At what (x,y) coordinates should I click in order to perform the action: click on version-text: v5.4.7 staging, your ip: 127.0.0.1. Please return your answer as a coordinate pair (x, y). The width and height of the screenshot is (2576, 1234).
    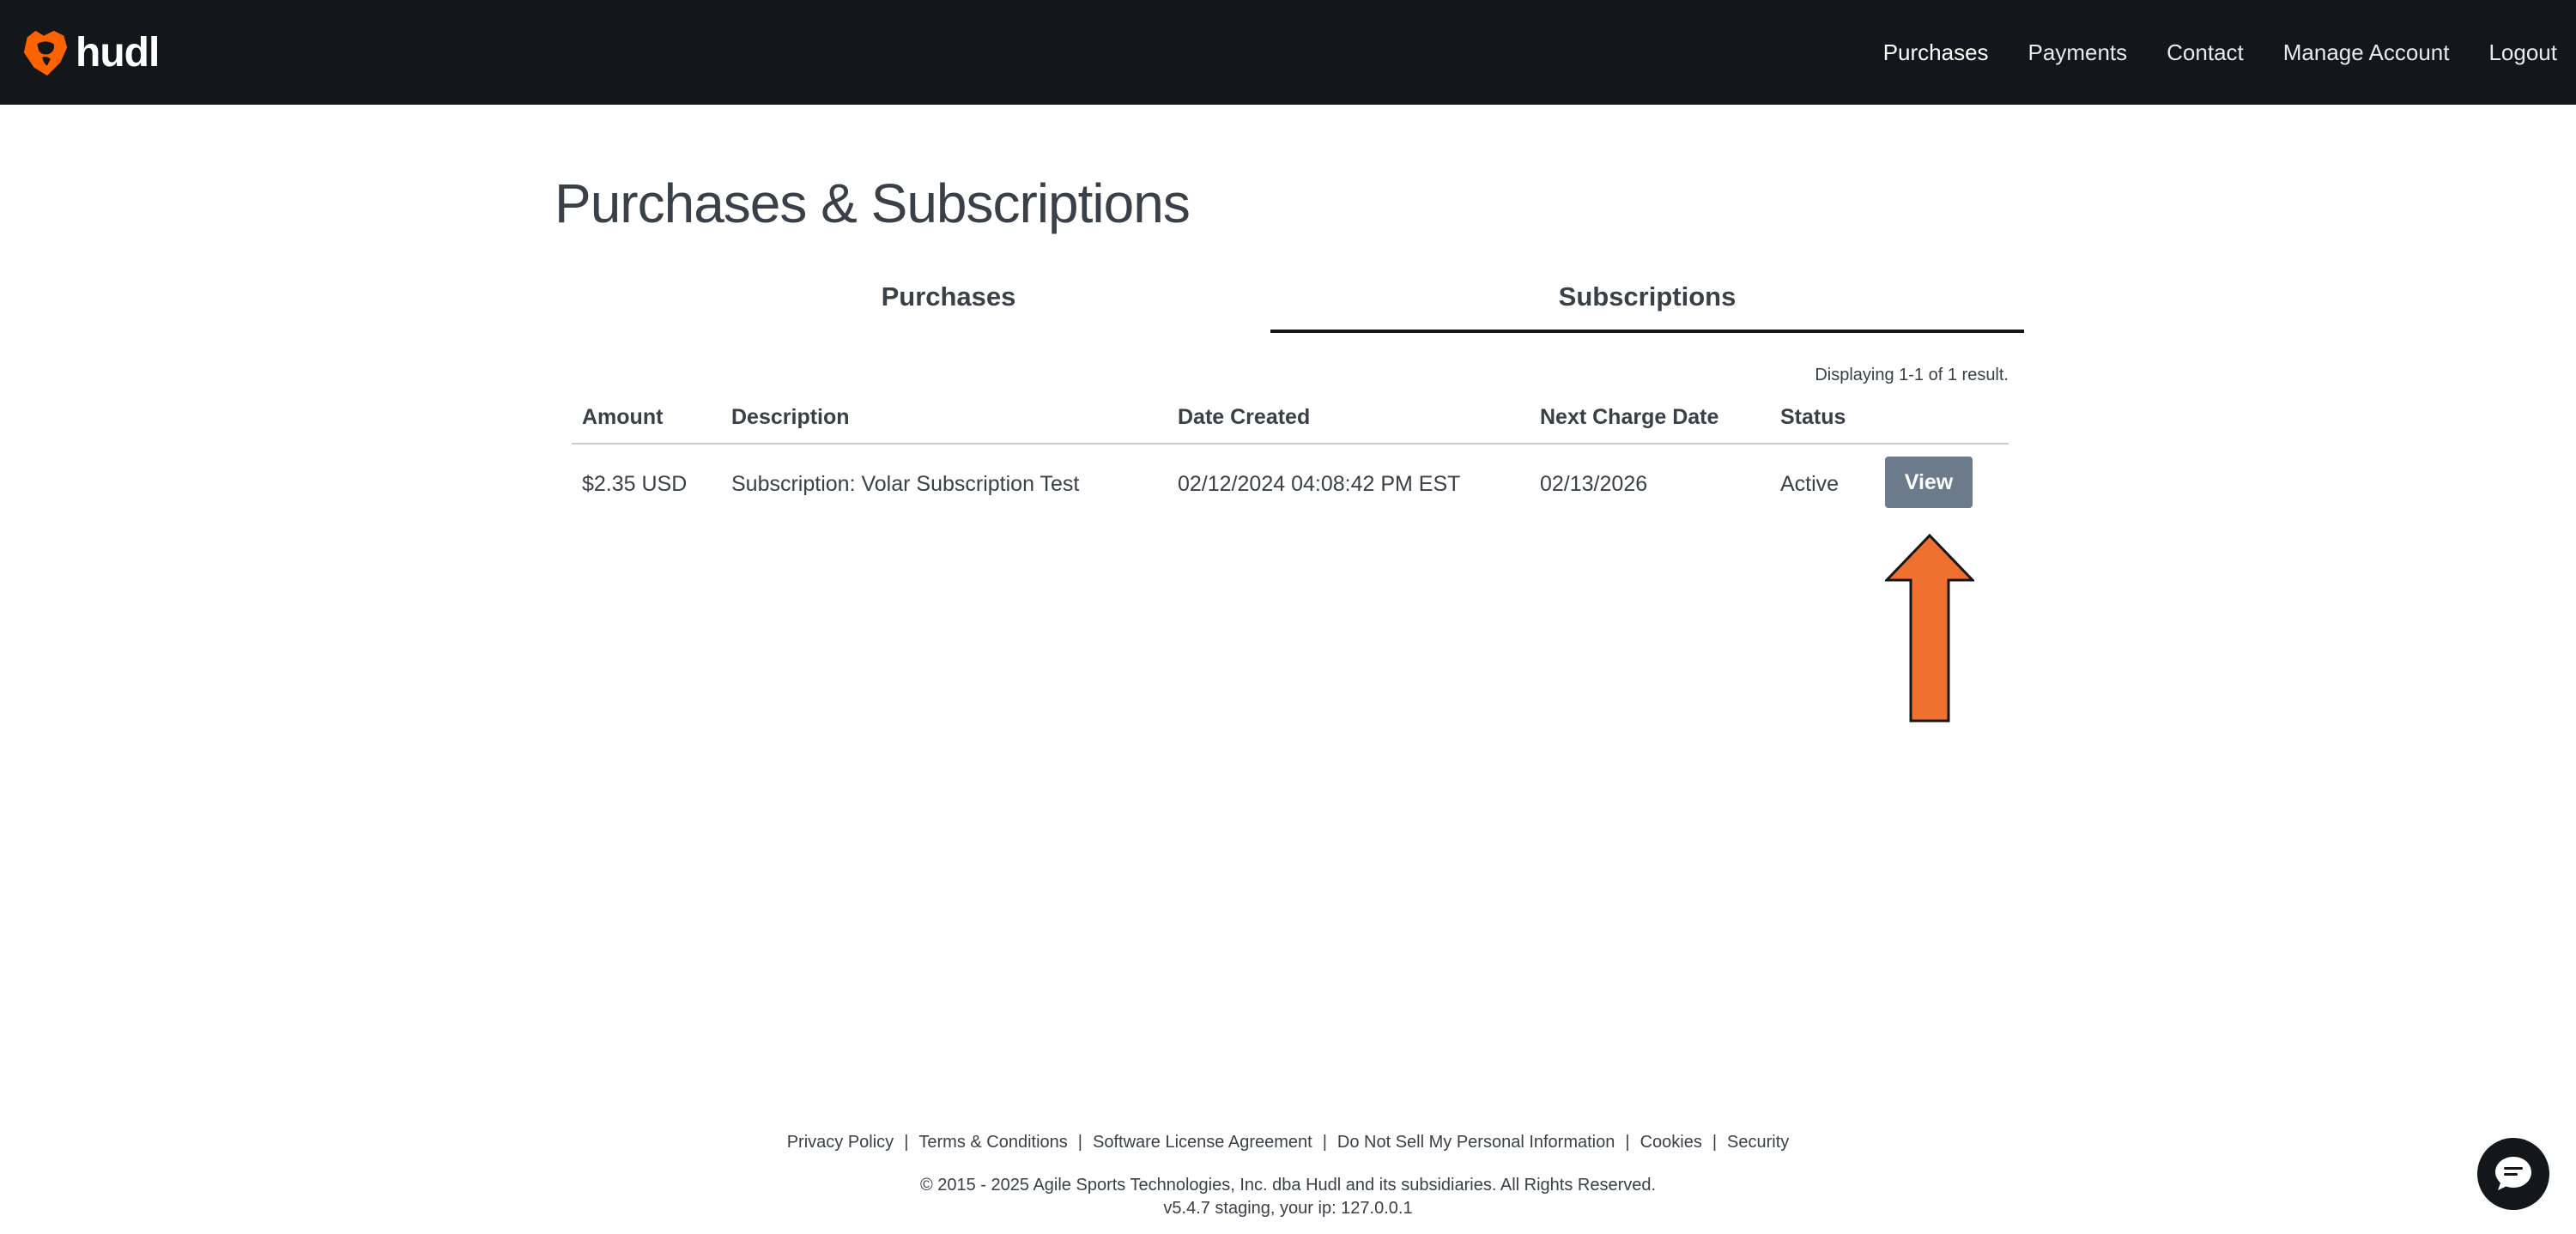
    Looking at the image, I should click on (1288, 1208).